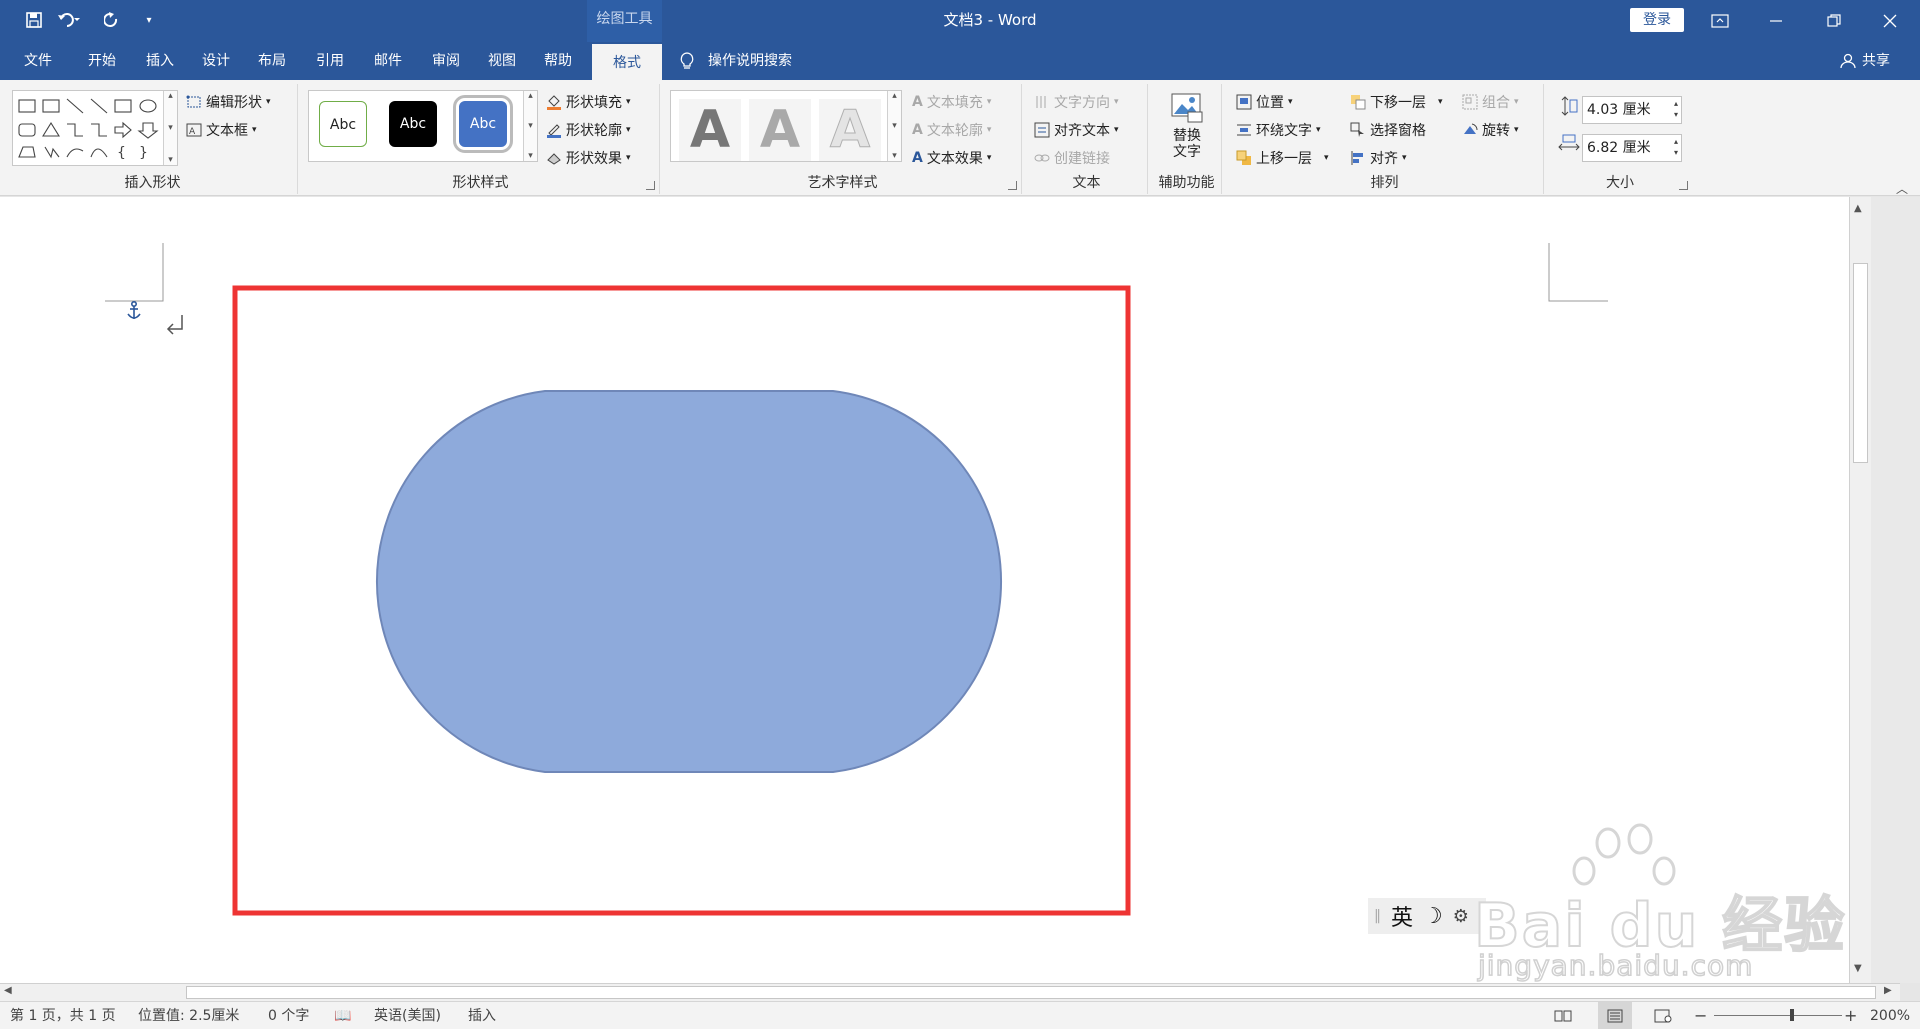  What do you see at coordinates (413, 124) in the screenshot?
I see `shape-style-black: Abc` at bounding box center [413, 124].